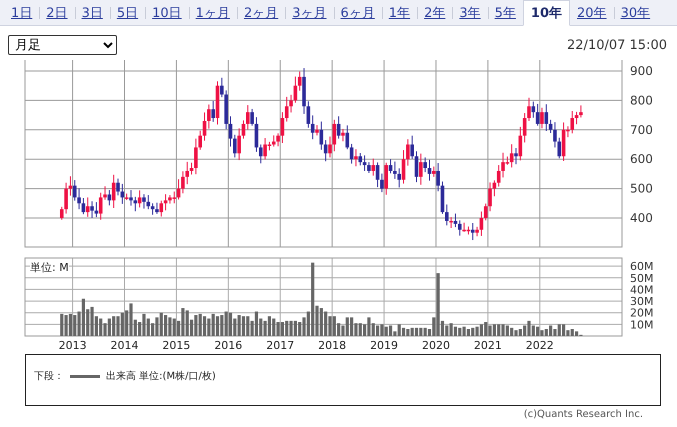  I want to click on range-tab: 3日, so click(92, 12).